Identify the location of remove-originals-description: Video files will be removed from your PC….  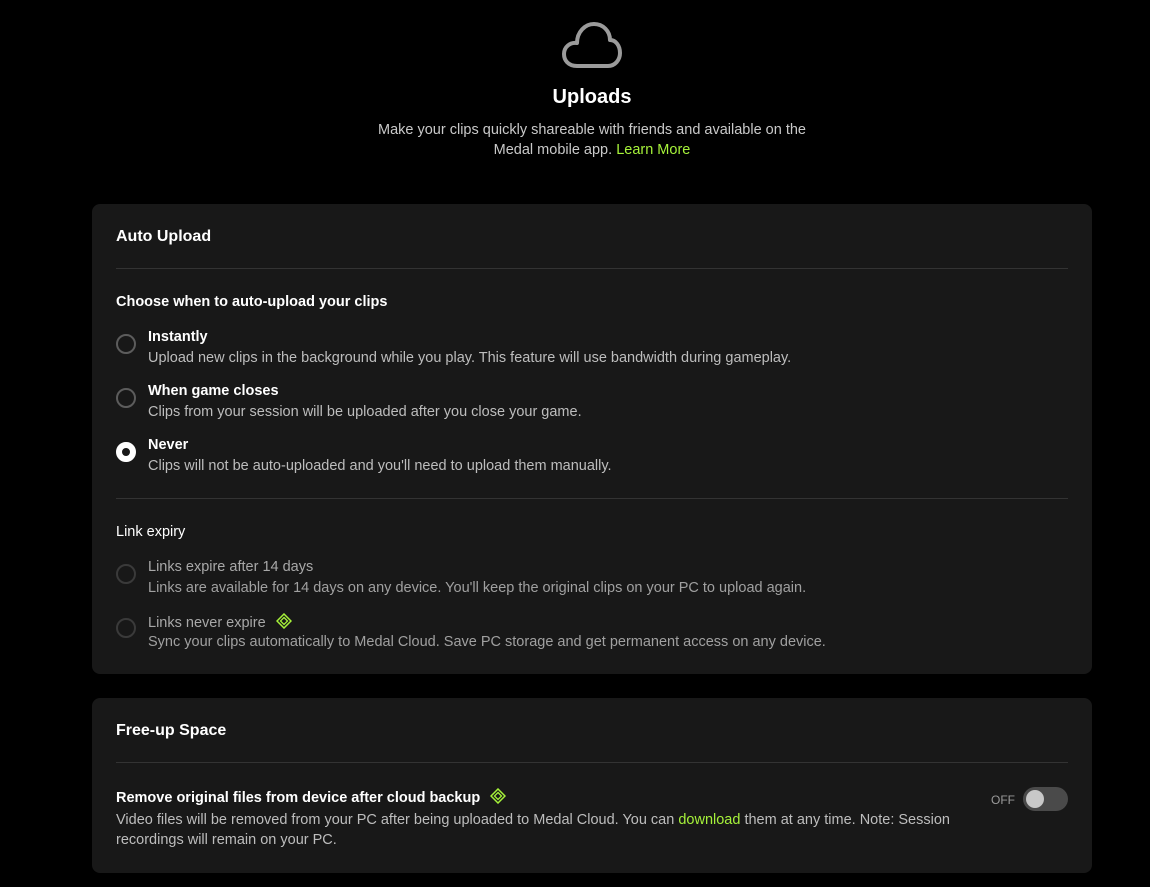
(551, 830).